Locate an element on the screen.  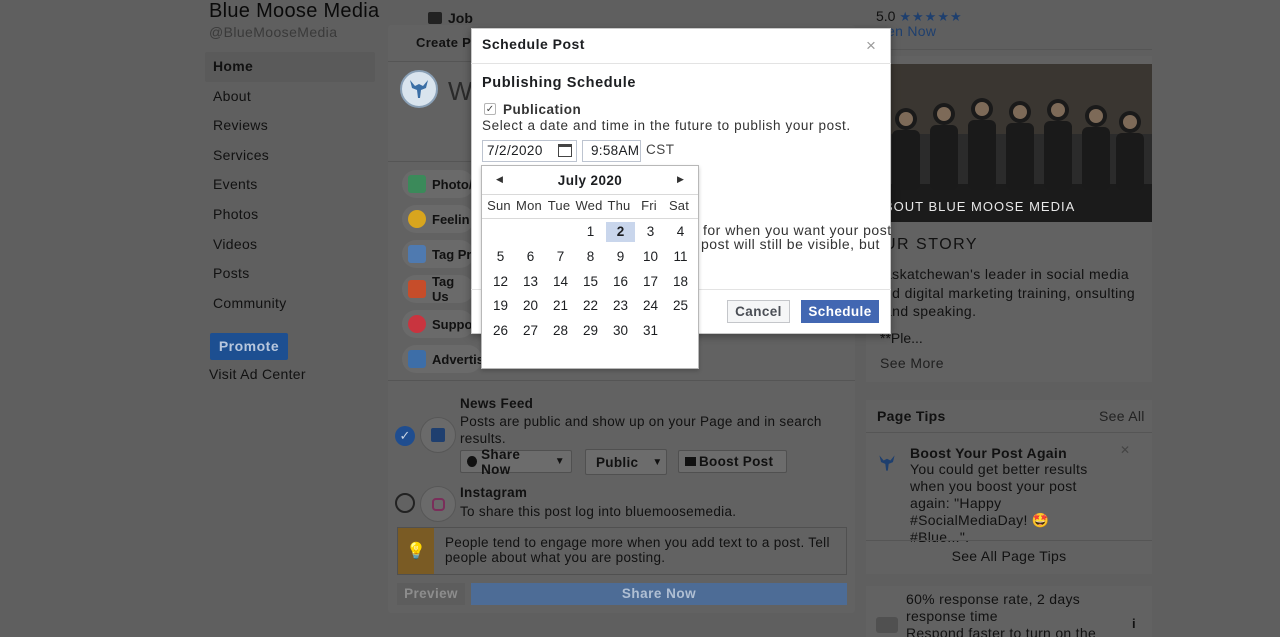
calendar-day: 11 is located at coordinates (680, 257).